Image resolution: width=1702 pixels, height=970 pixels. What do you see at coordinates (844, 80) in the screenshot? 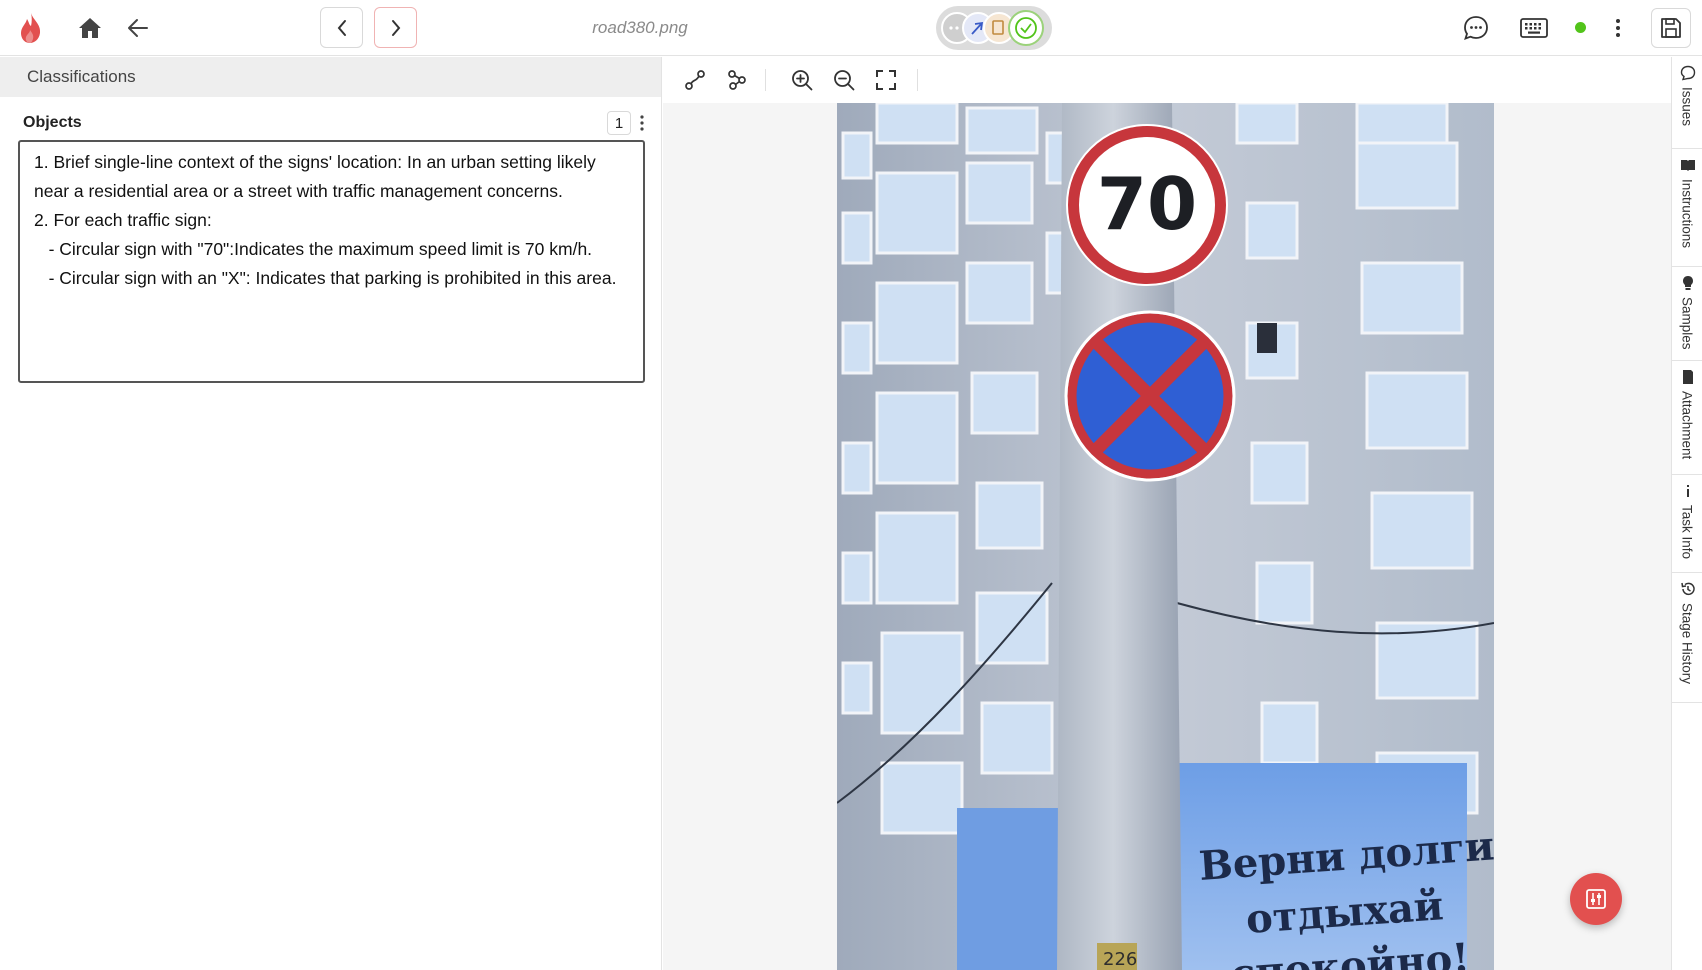
I see `zoom-out-icon` at bounding box center [844, 80].